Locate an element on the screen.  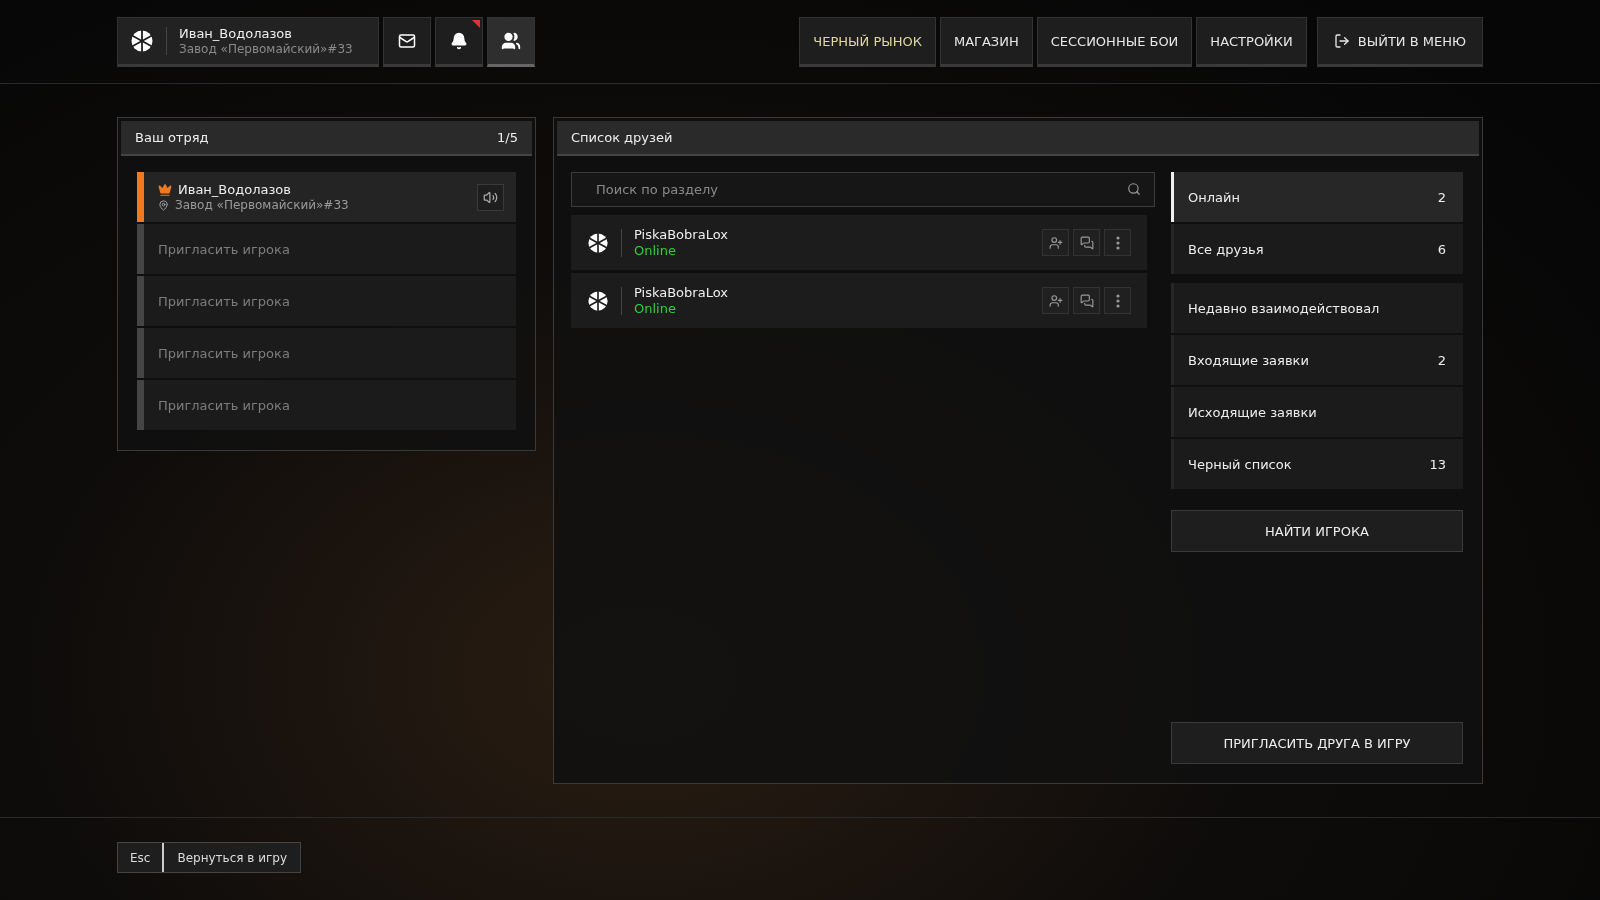
location-pin-icon is located at coordinates (163, 205).